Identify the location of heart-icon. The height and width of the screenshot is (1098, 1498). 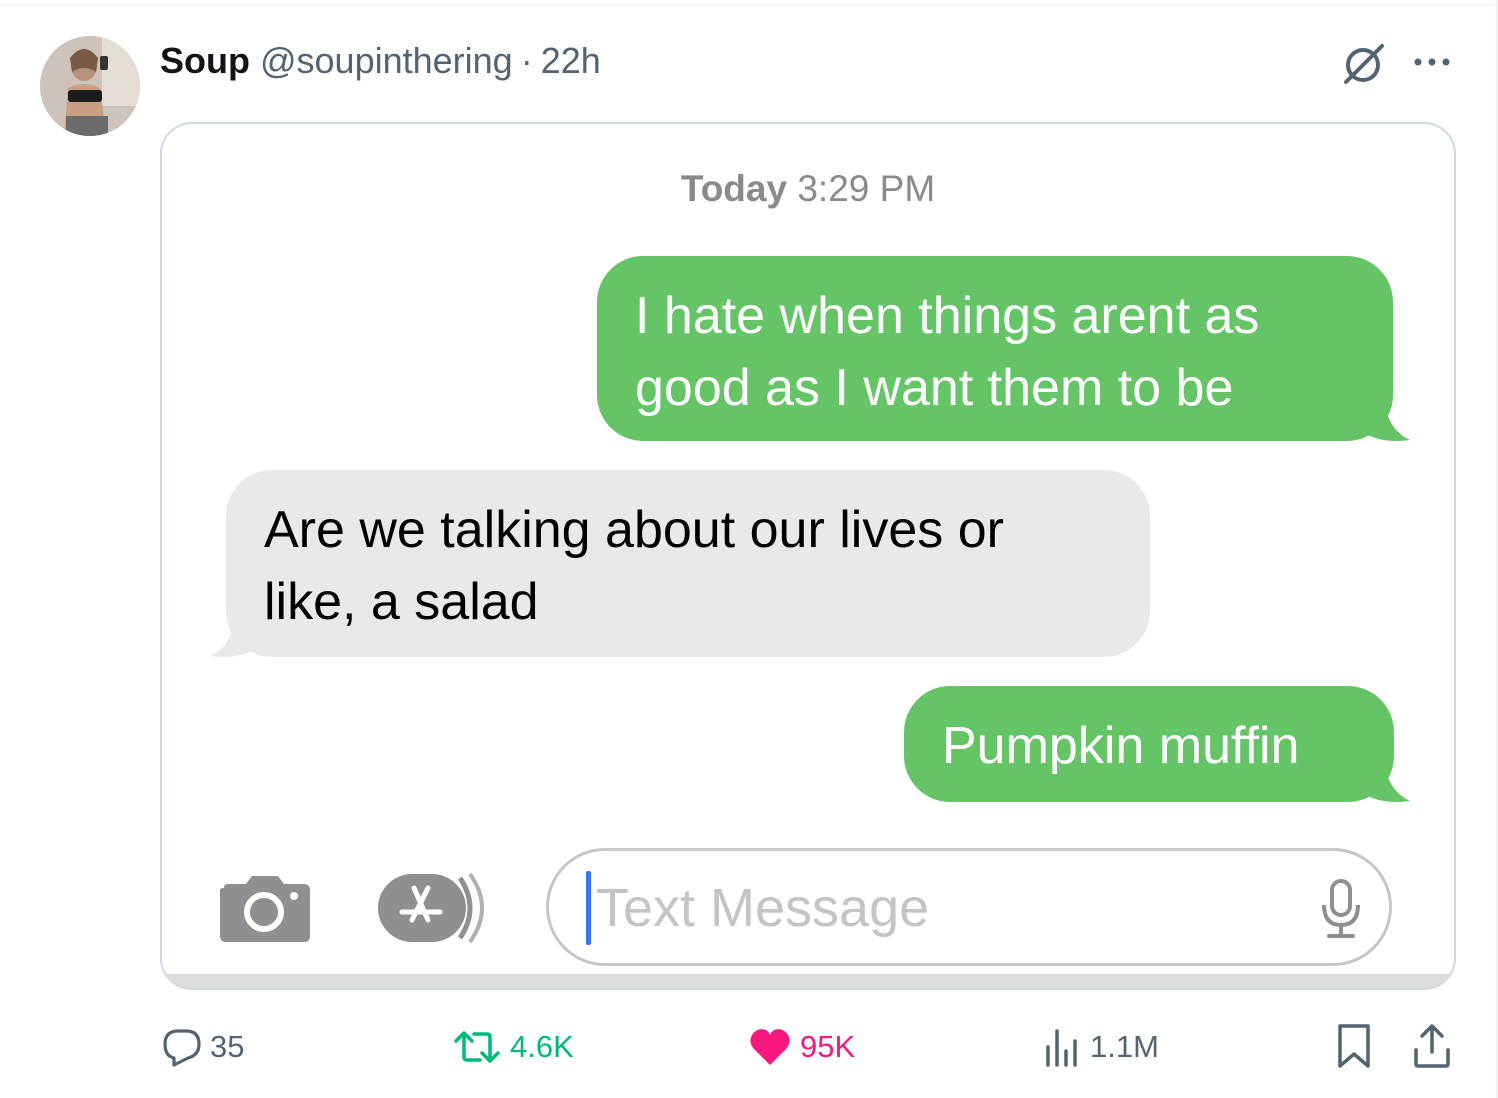
(770, 1047).